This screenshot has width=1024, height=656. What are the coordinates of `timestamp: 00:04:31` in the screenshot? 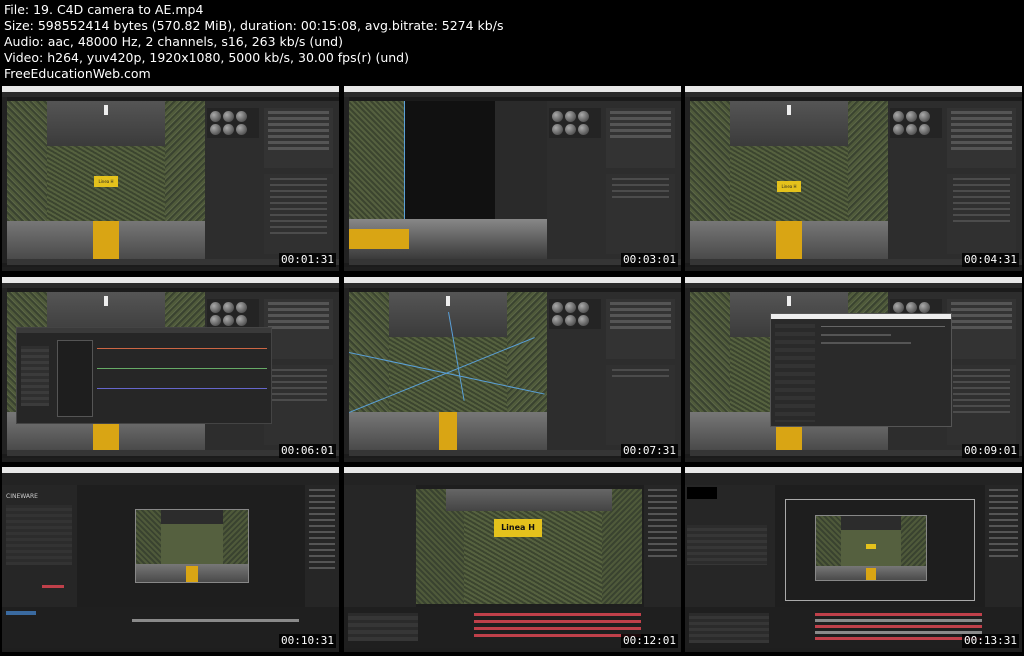 It's located at (990, 260).